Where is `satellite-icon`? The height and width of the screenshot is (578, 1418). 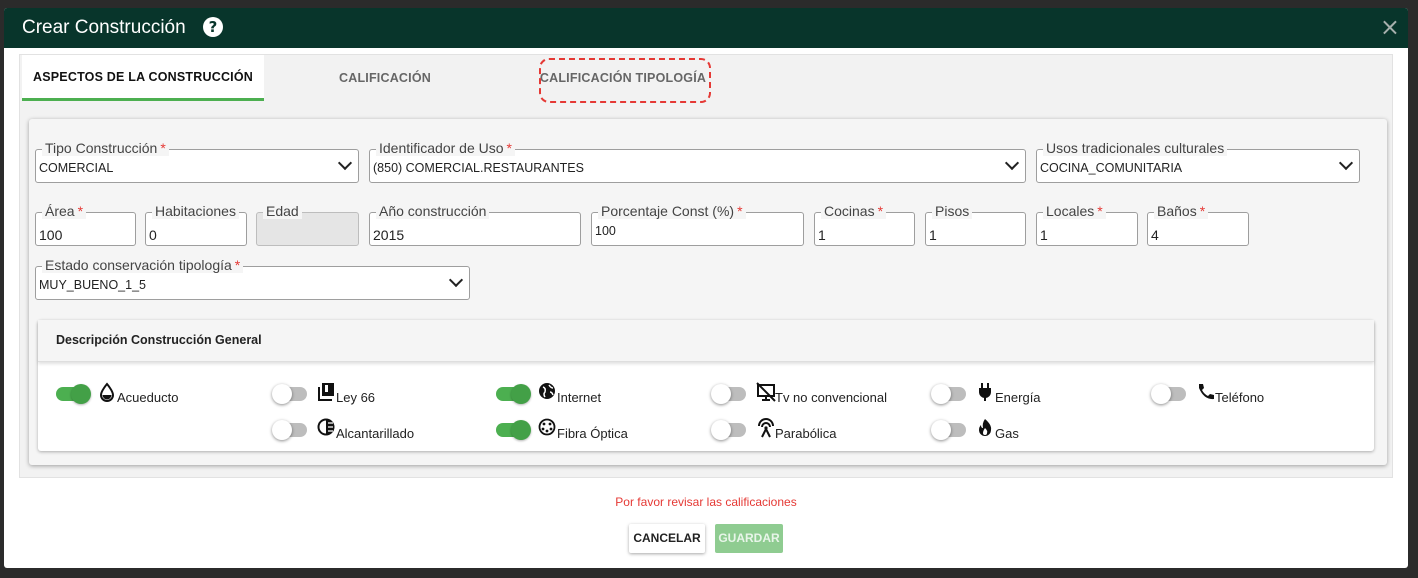 satellite-icon is located at coordinates (766, 428).